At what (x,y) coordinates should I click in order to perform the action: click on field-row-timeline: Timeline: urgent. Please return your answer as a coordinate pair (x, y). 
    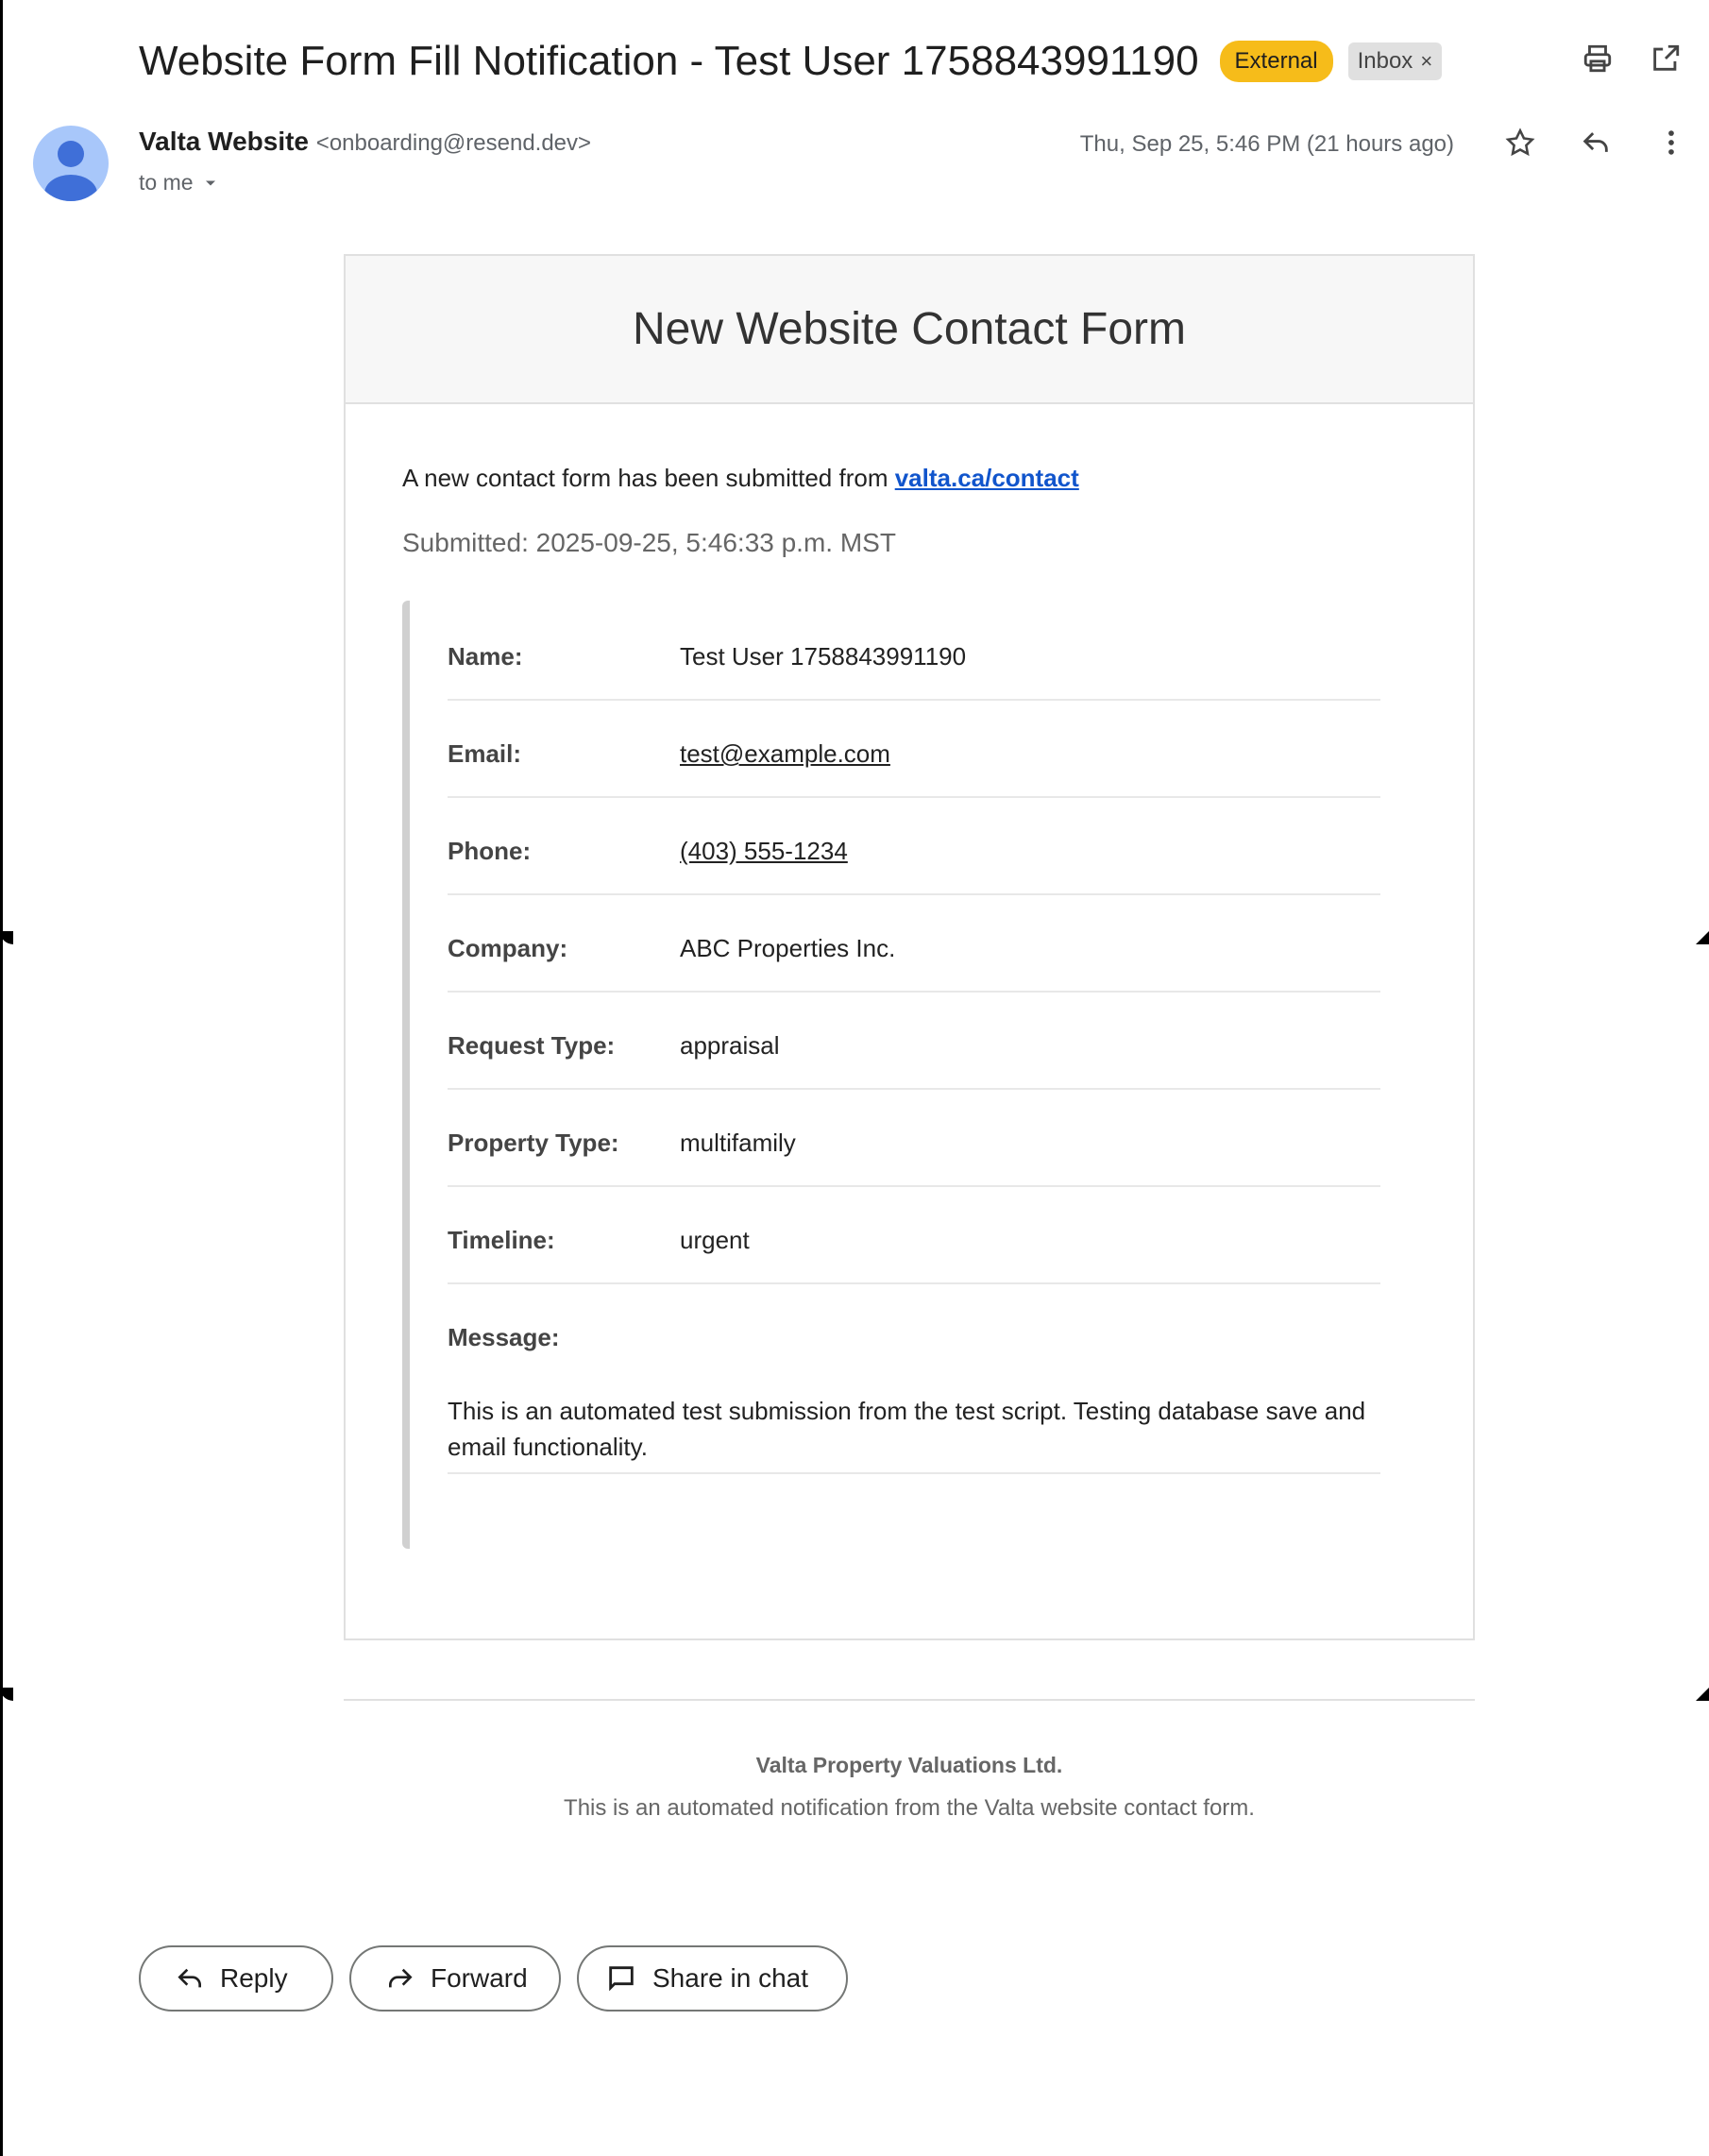
    Looking at the image, I should click on (914, 1255).